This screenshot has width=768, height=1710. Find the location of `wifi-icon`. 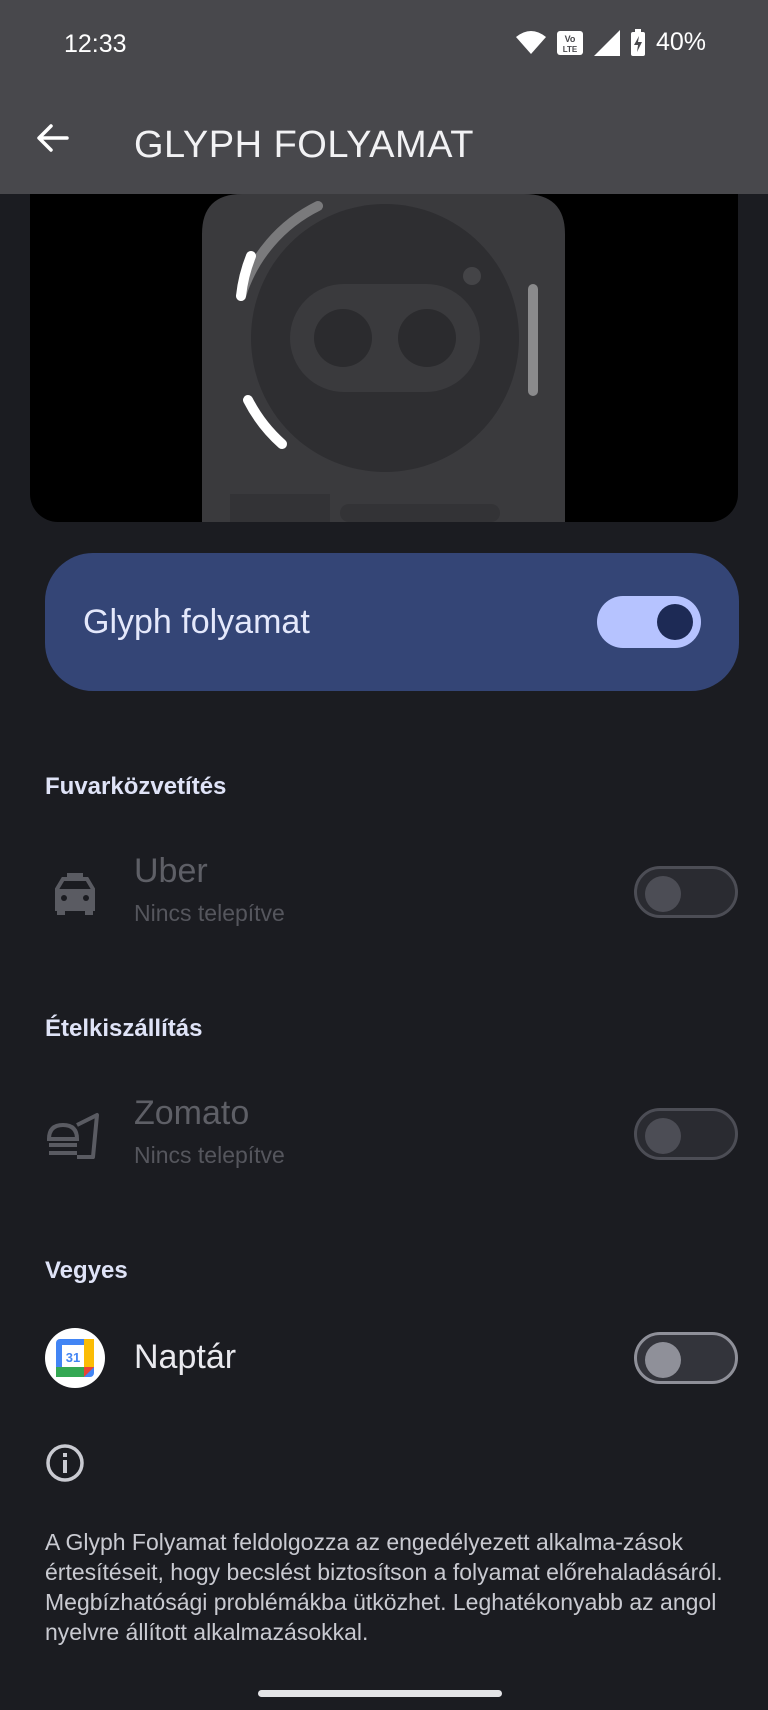

wifi-icon is located at coordinates (530, 42).